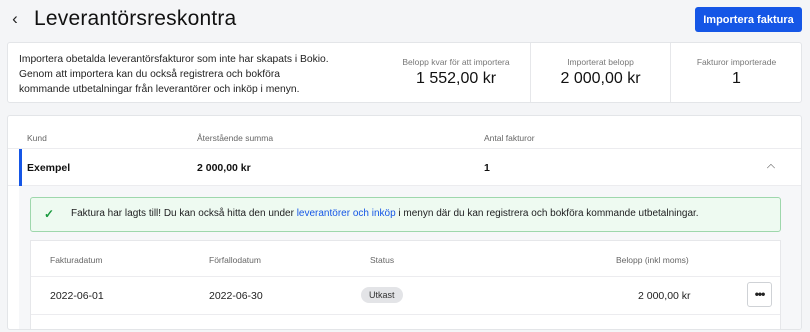 The height and width of the screenshot is (332, 810). Describe the element at coordinates (736, 62) in the screenshot. I see `stat-label: Fakturor importerade` at that location.